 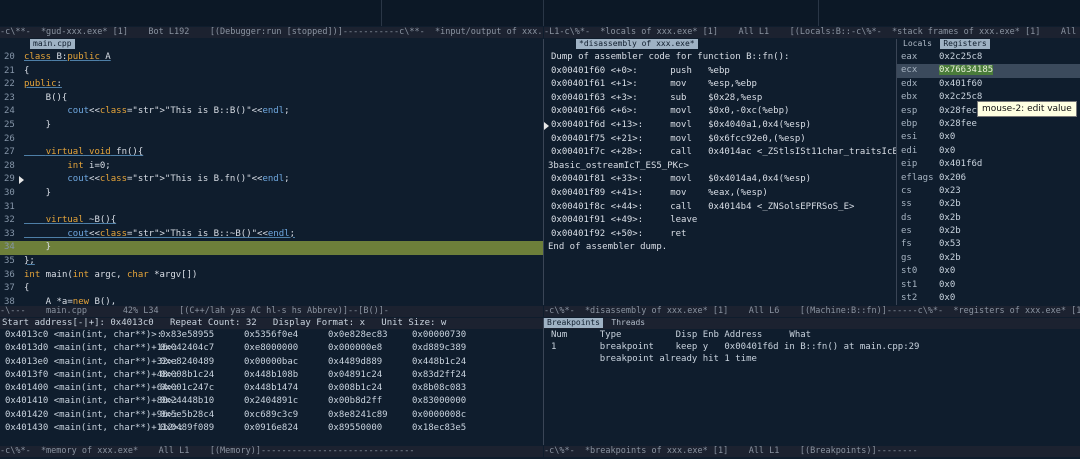 What do you see at coordinates (187, 335) in the screenshot?
I see `memory-word: 0x83e58955` at bounding box center [187, 335].